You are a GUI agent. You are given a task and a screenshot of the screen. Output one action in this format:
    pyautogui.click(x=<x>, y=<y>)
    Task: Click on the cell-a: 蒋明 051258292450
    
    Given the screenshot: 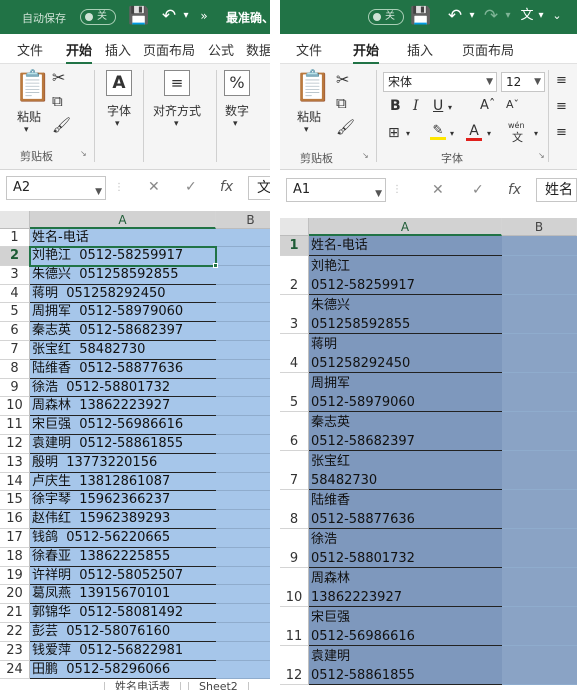 What is the action you would take?
    pyautogui.click(x=405, y=353)
    